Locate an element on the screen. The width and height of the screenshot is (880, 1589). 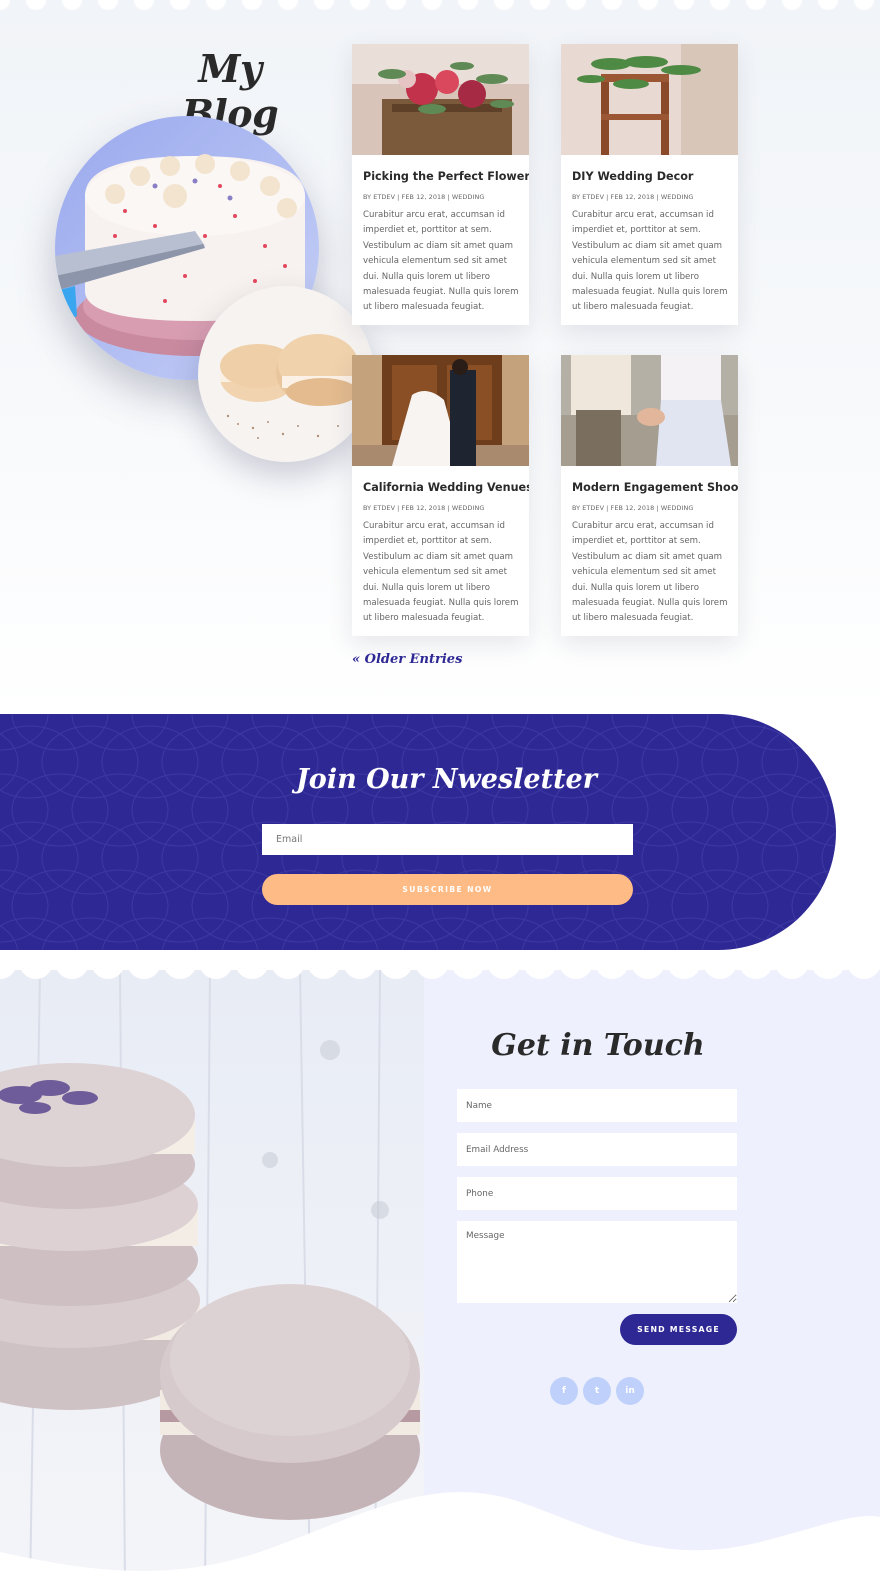
email-input is located at coordinates (597, 1149).